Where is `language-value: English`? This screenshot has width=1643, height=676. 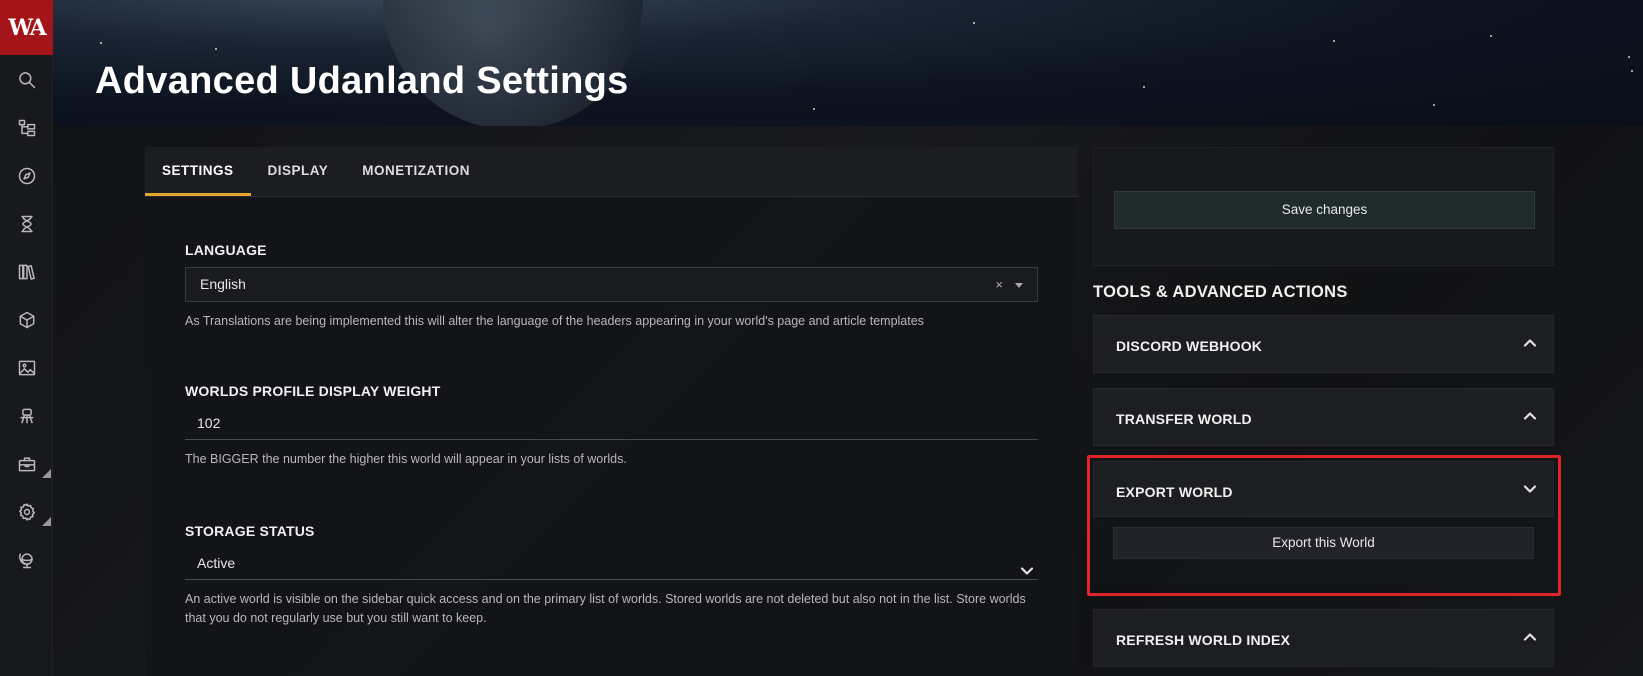
language-value: English is located at coordinates (223, 284).